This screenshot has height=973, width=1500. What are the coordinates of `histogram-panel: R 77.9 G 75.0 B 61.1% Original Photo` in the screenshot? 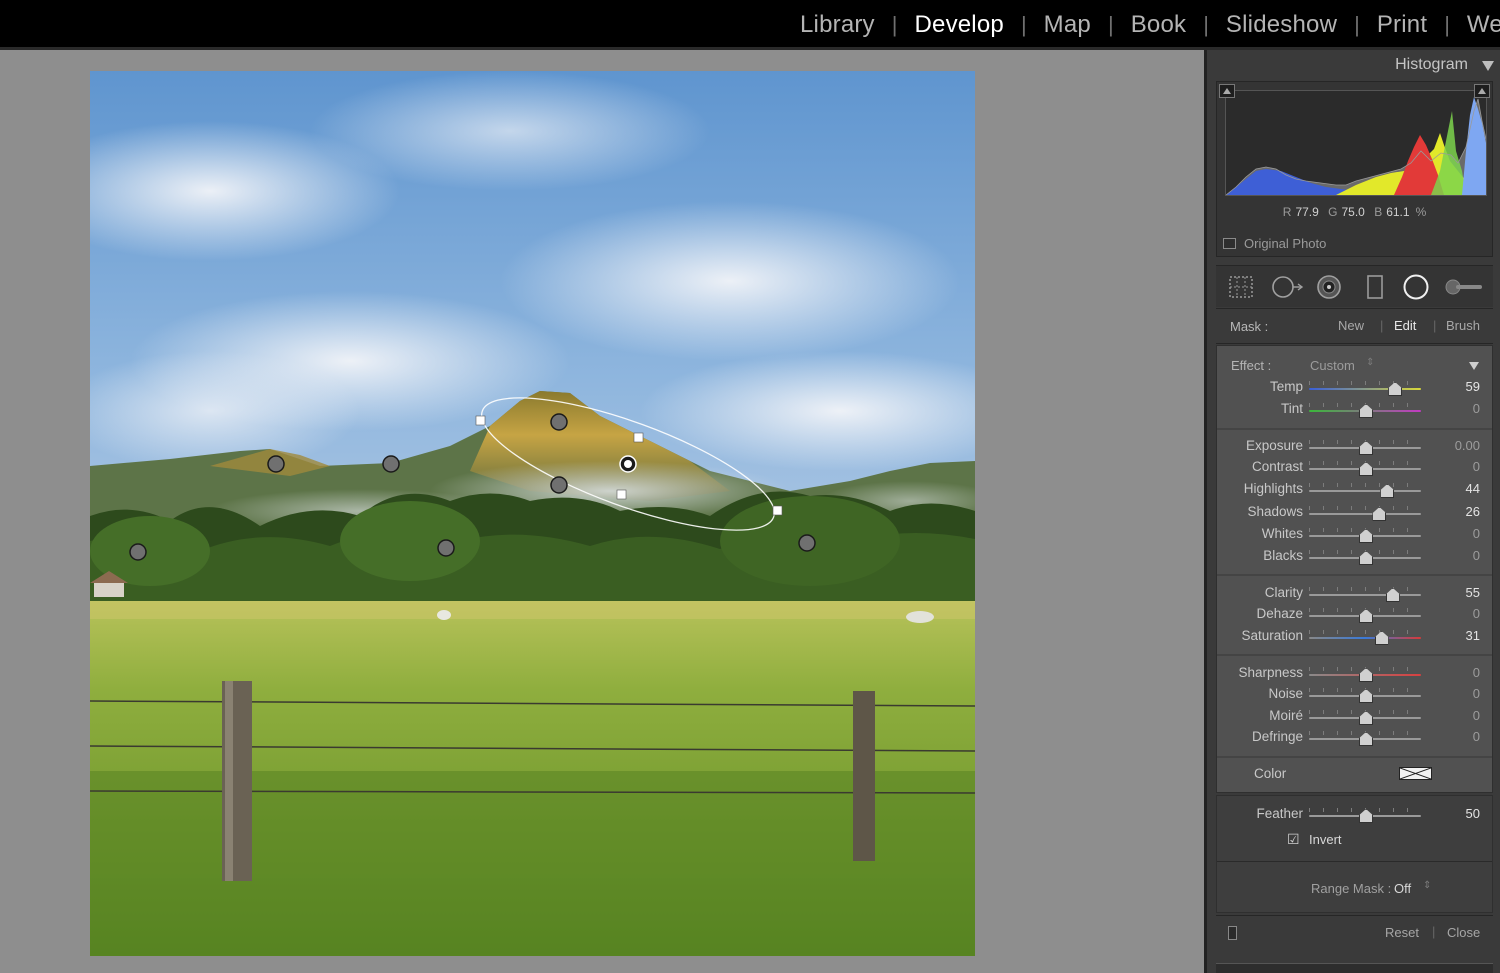 It's located at (1354, 169).